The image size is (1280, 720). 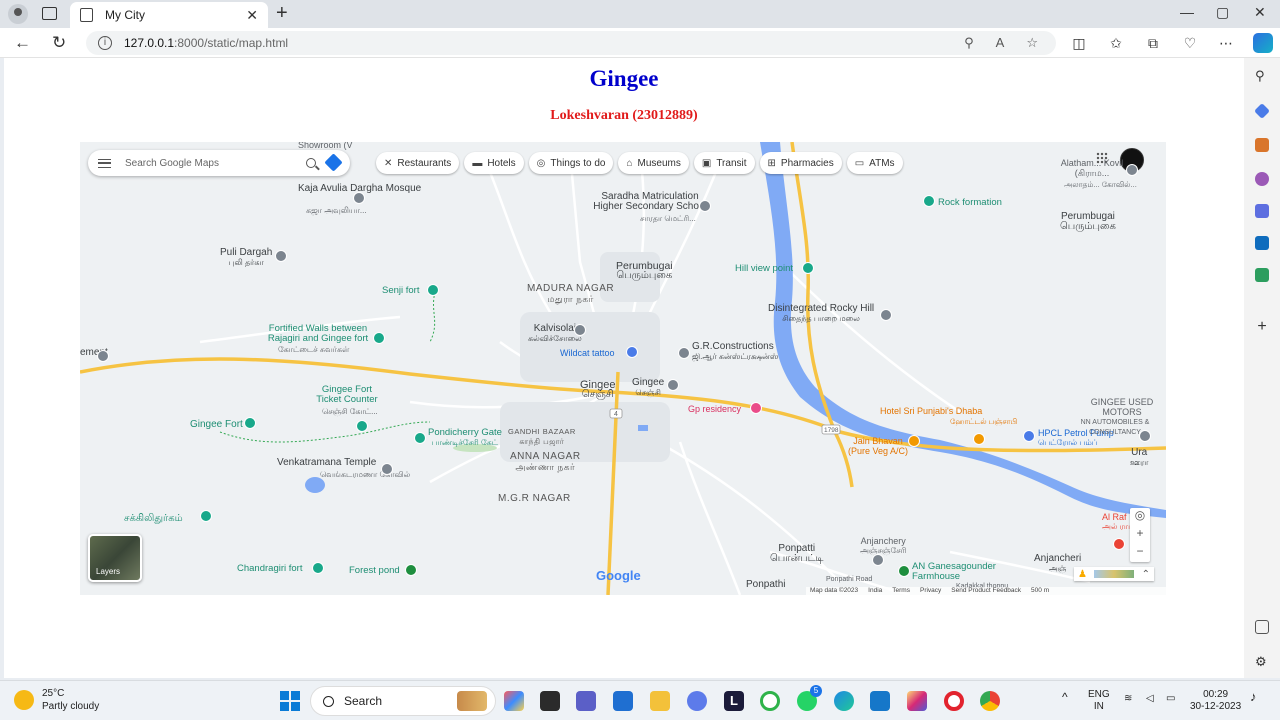 What do you see at coordinates (49, 13) in the screenshot?
I see `tab-actions-icon` at bounding box center [49, 13].